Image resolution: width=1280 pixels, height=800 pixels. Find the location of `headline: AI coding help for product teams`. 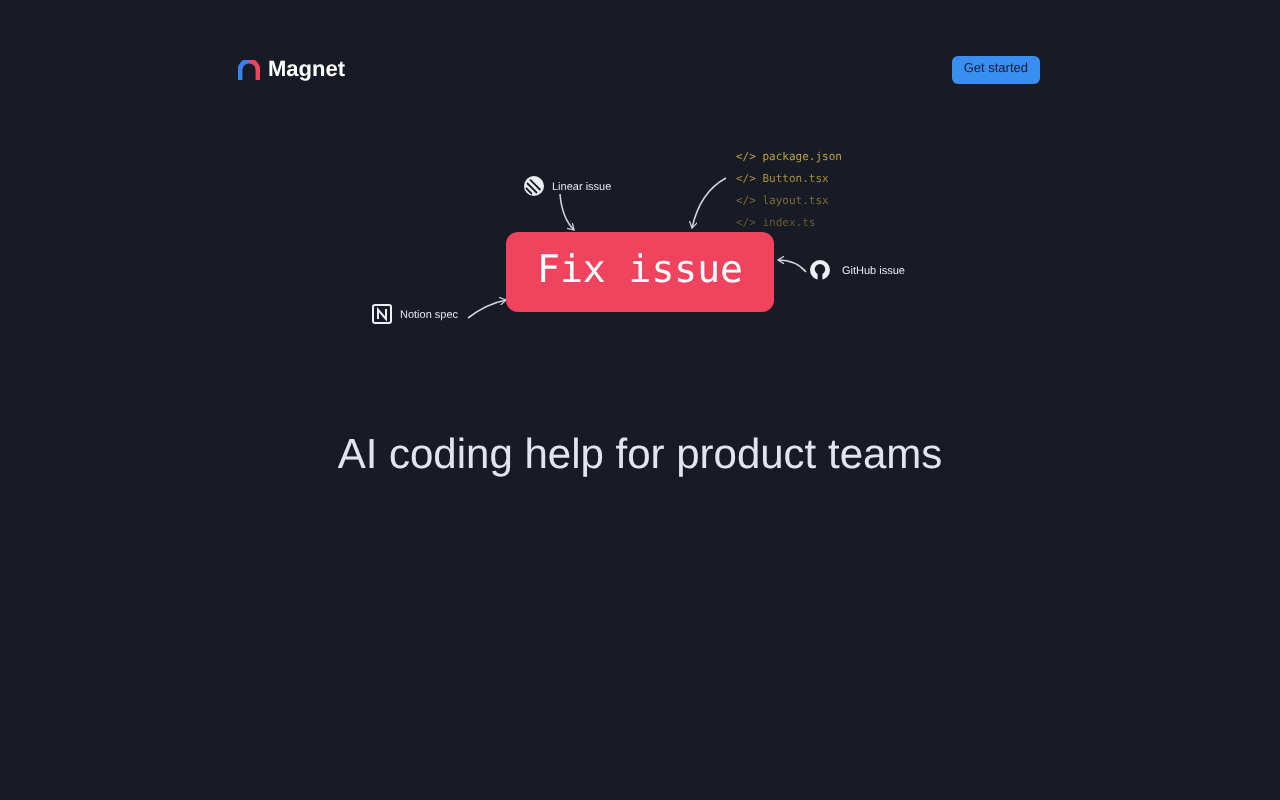

headline: AI coding help for product teams is located at coordinates (640, 455).